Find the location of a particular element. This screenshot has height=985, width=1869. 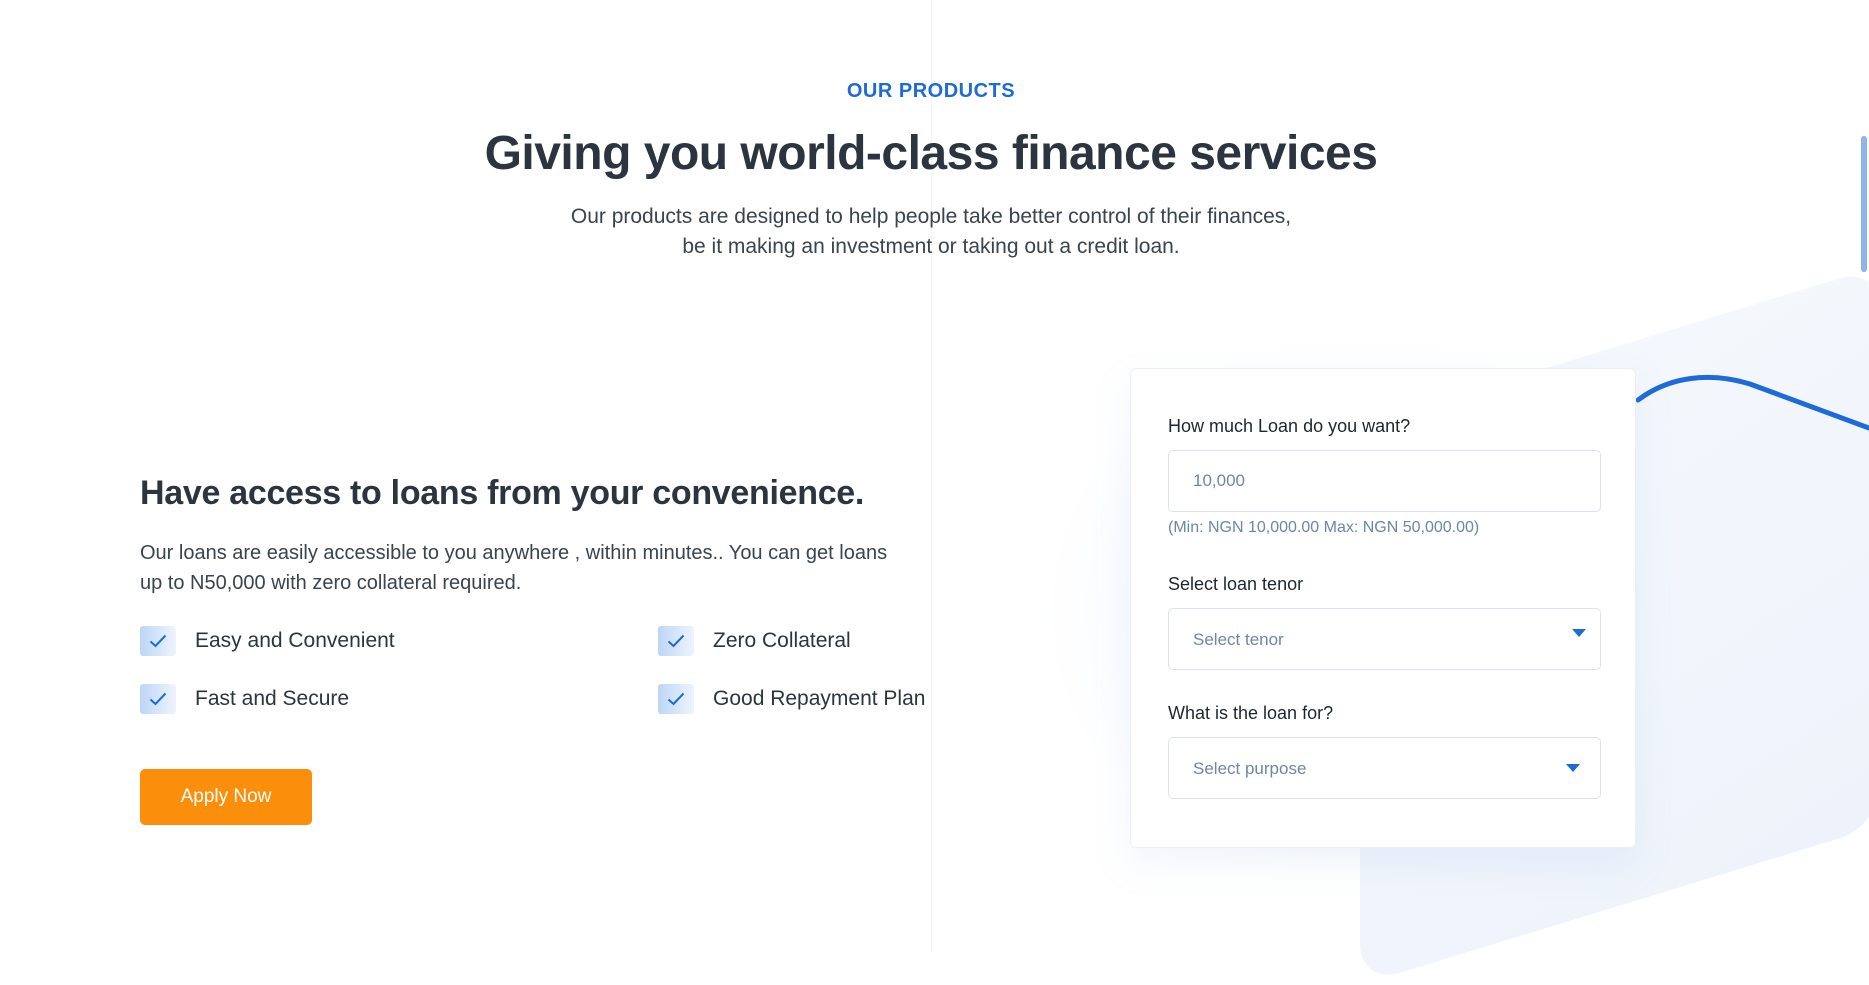

feature-label: Fast and Secure is located at coordinates (272, 698).